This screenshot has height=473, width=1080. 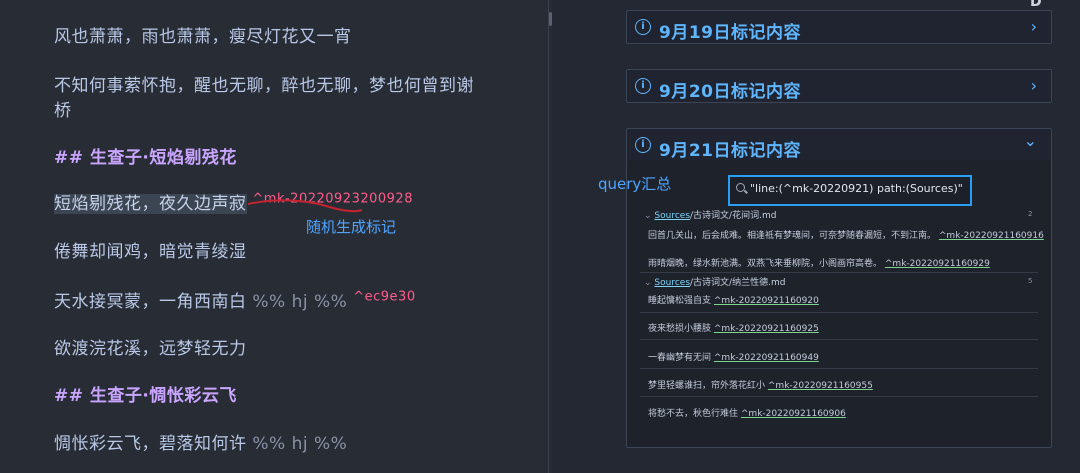 I want to click on result-group-header: ⌄ Sources/古诗词文/纳兰性德.md, so click(x=714, y=281).